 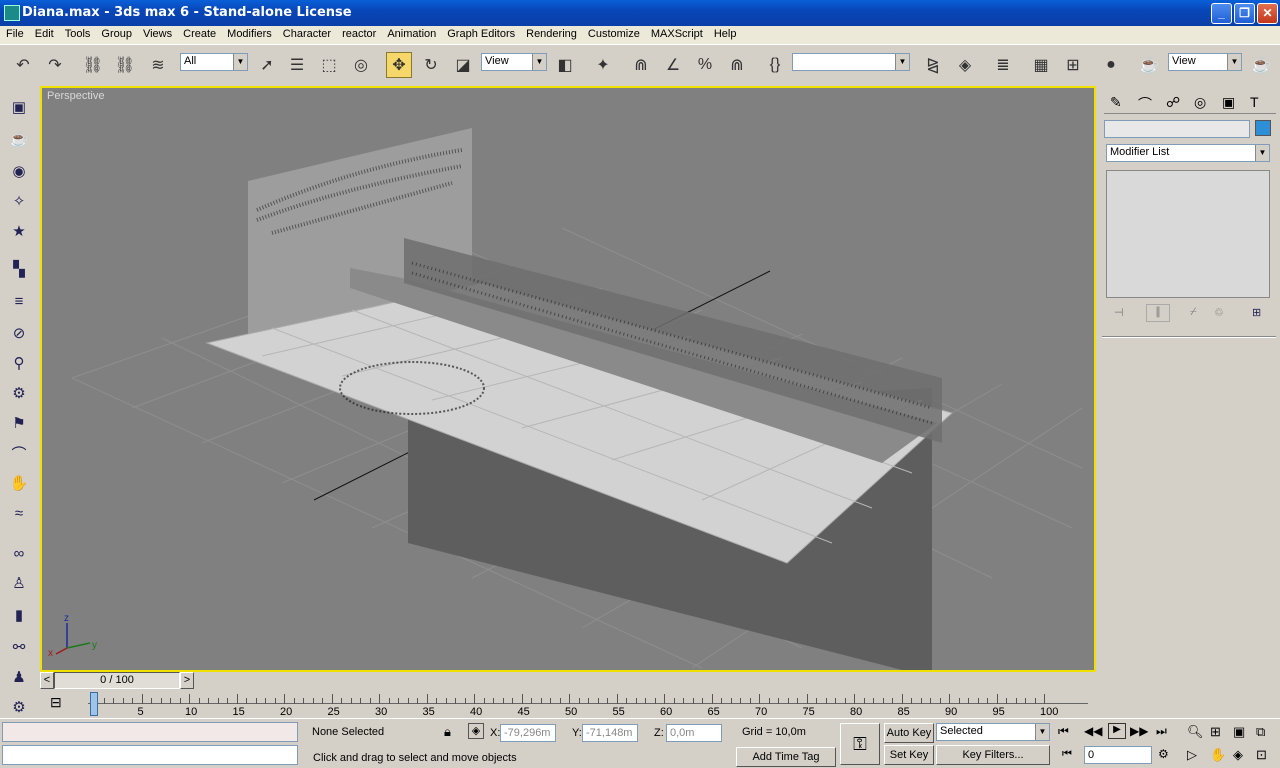 What do you see at coordinates (775, 65) in the screenshot?
I see `edit-named-selection-icon: {}` at bounding box center [775, 65].